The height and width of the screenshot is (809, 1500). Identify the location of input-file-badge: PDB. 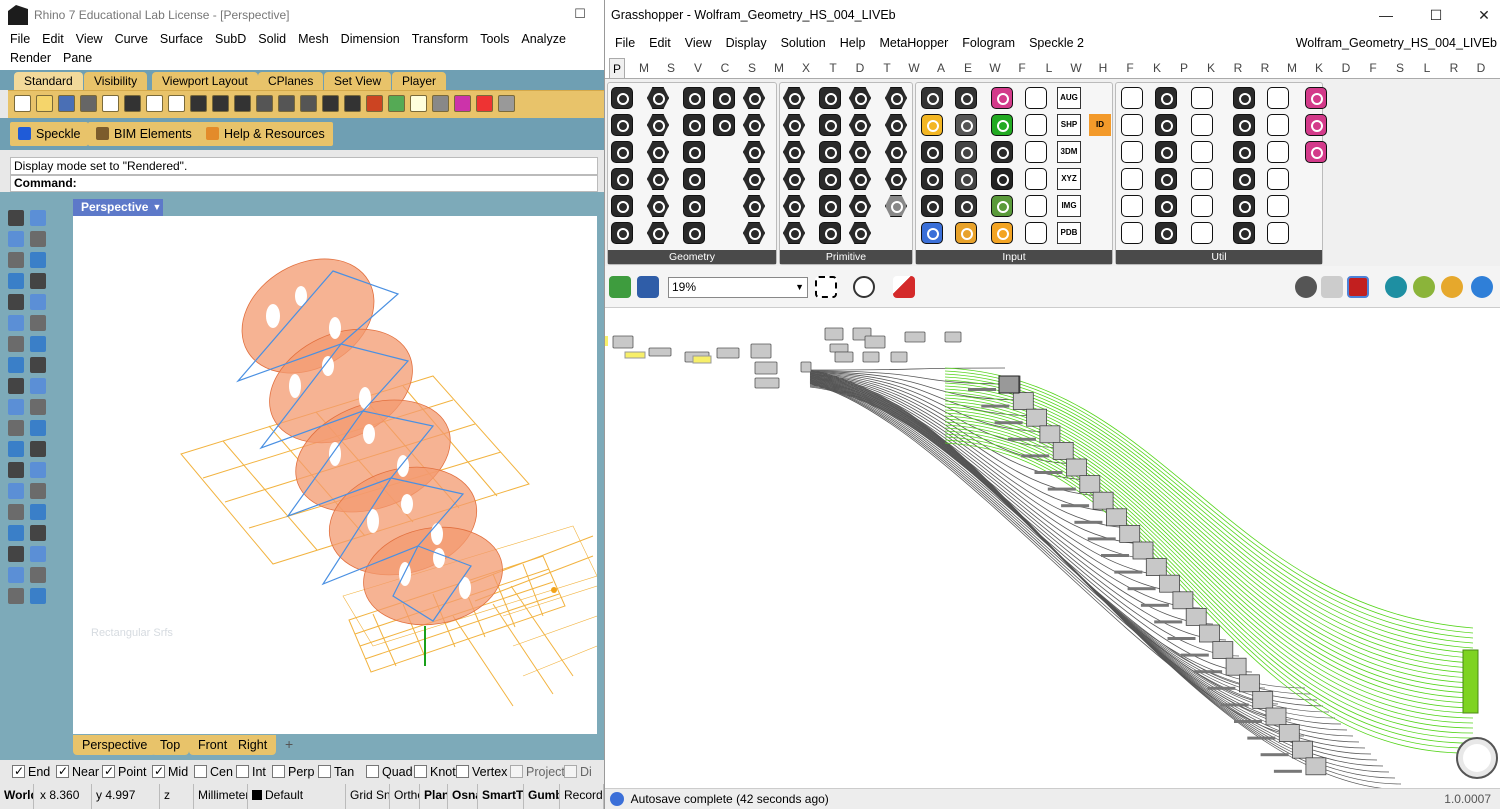
(1069, 233).